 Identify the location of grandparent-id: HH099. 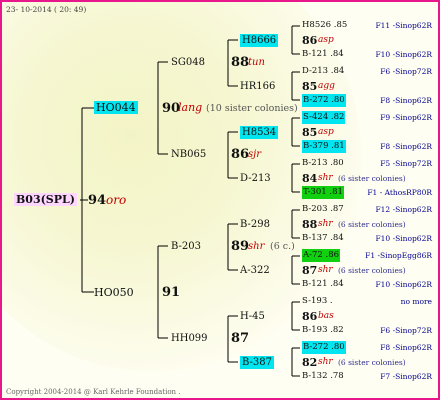
(189, 338).